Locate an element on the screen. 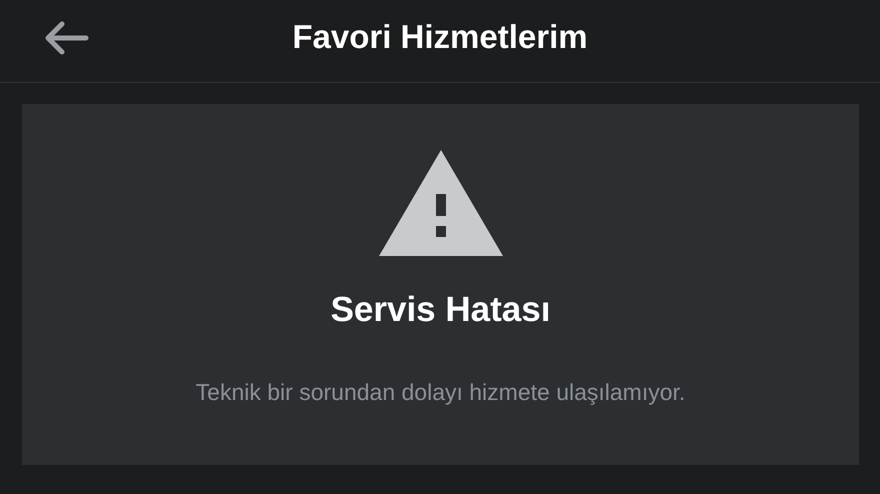  page-title: Favori Hizmetlerim is located at coordinates (440, 37).